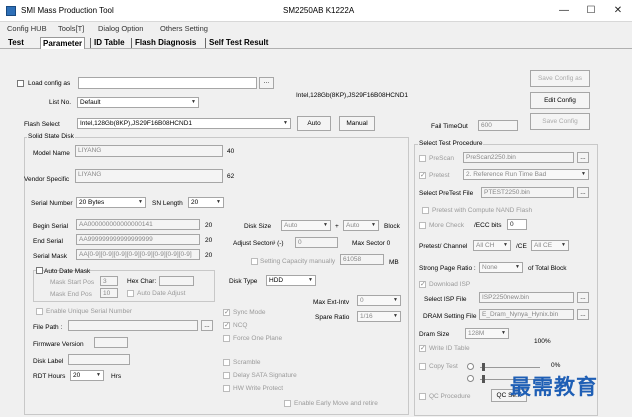  Describe the element at coordinates (422, 396) in the screenshot. I see `qc-procedure-checkbox` at that location.